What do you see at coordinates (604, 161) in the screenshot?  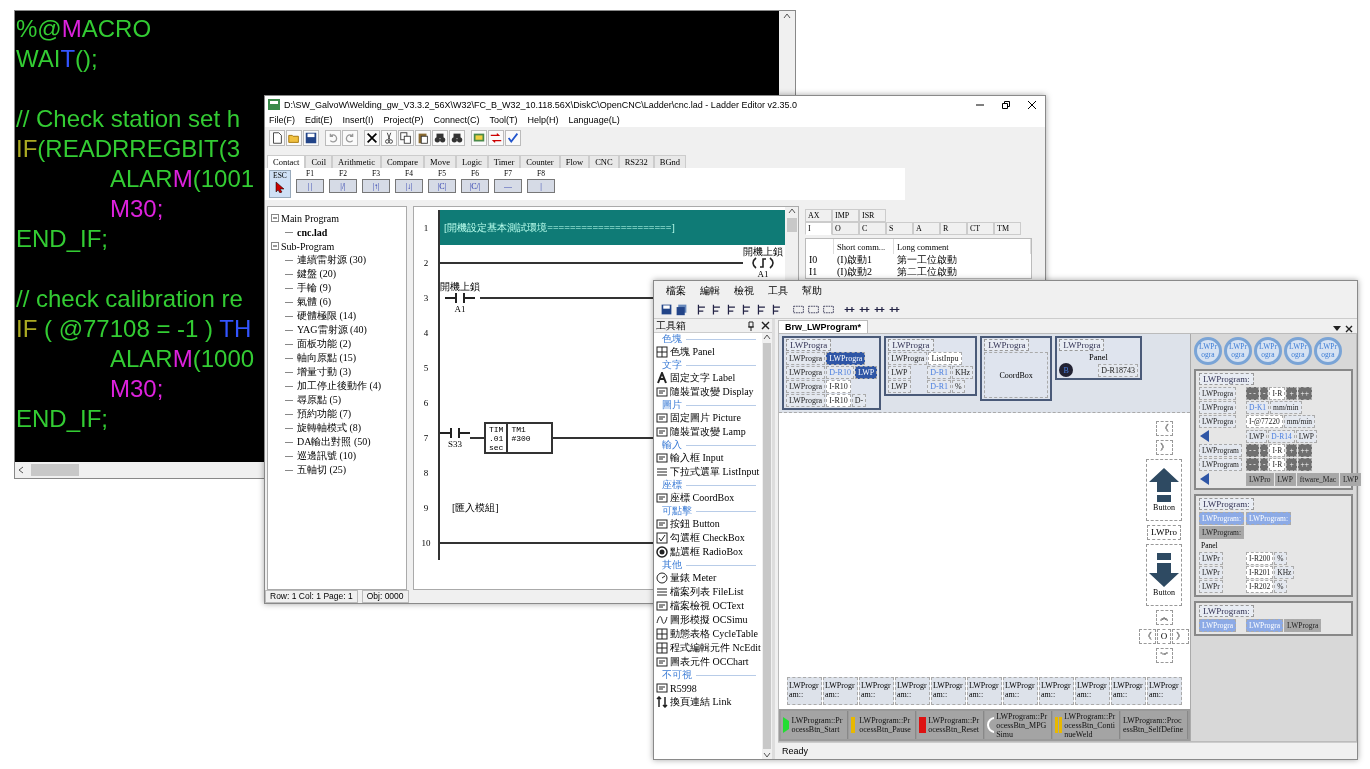 I see `category-tab: CNC` at bounding box center [604, 161].